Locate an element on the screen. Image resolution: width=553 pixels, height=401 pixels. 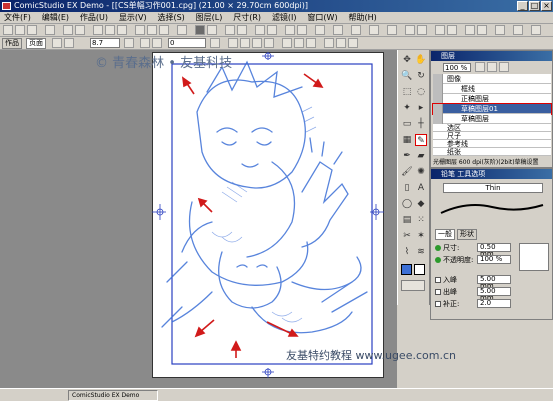
out-stroke-field: 5.00 mm is located at coordinates (494, 294).